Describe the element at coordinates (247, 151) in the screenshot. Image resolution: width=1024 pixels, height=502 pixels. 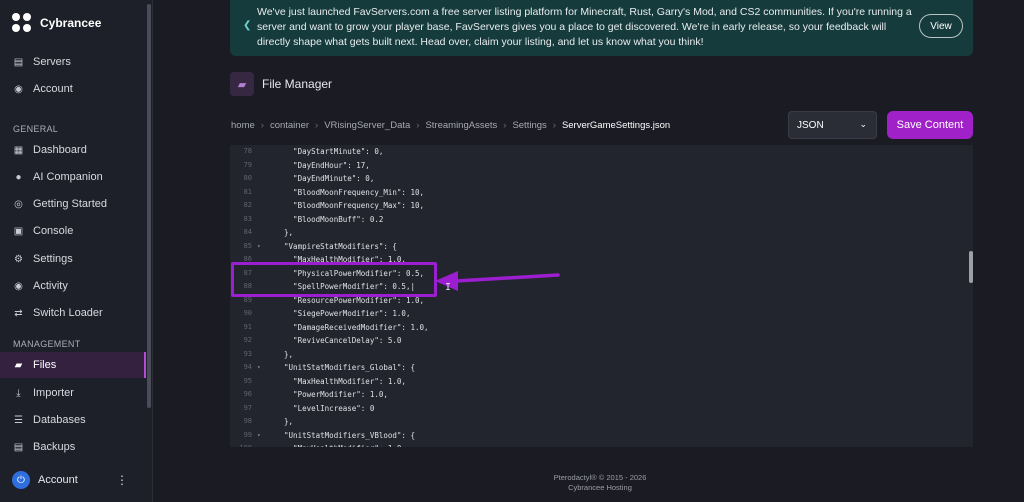
I see `line-number: 78` at that location.